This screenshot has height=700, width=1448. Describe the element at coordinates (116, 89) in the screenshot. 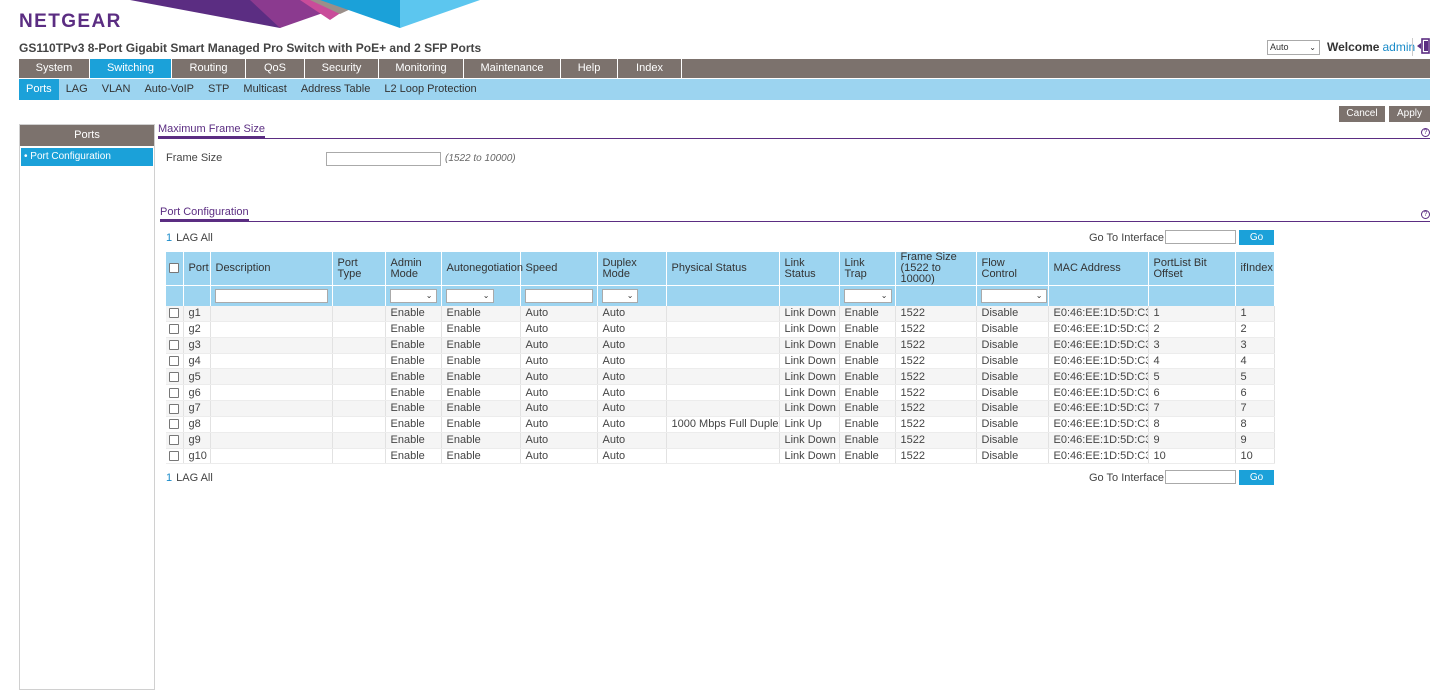

I see `subtab-vlan: VLAN` at that location.